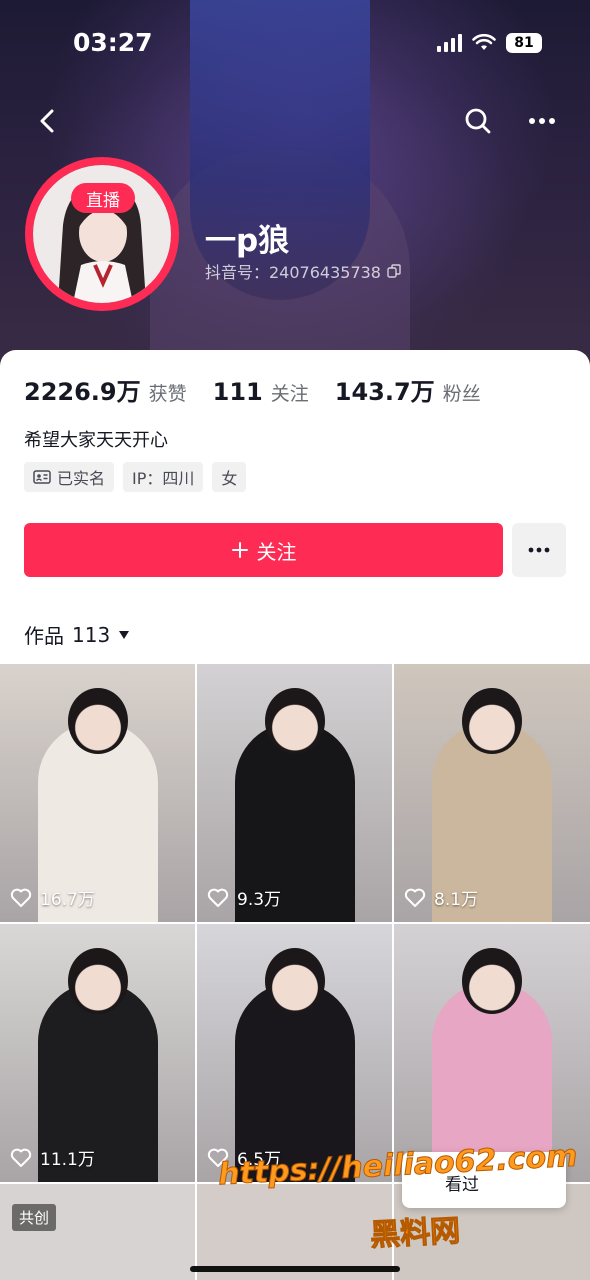  Describe the element at coordinates (478, 121) in the screenshot. I see `search-icon` at that location.